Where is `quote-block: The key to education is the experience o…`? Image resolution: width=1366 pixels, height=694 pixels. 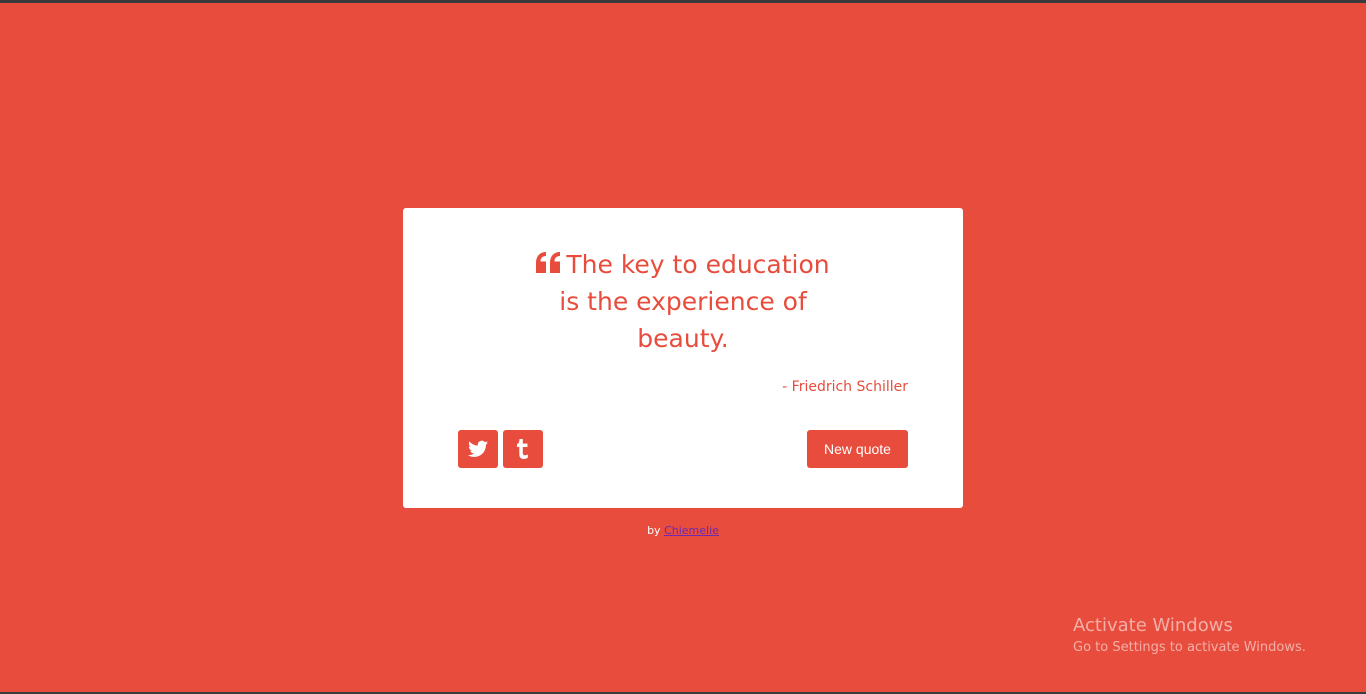
quote-block: The key to education is the experience o… is located at coordinates (683, 301).